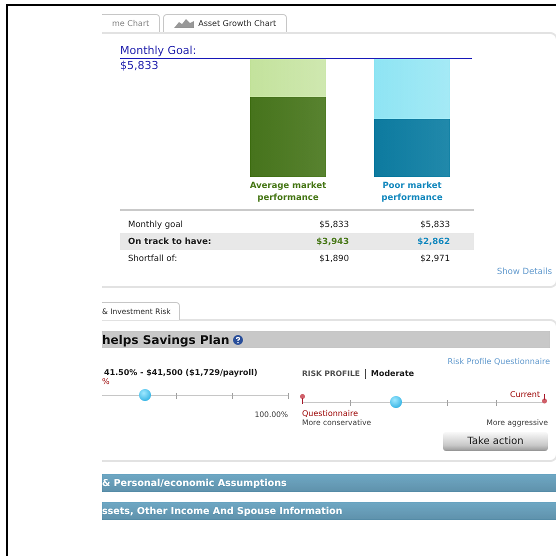 This screenshot has height=556, width=556. I want to click on table-cell-text: Monthly goal, so click(156, 225).